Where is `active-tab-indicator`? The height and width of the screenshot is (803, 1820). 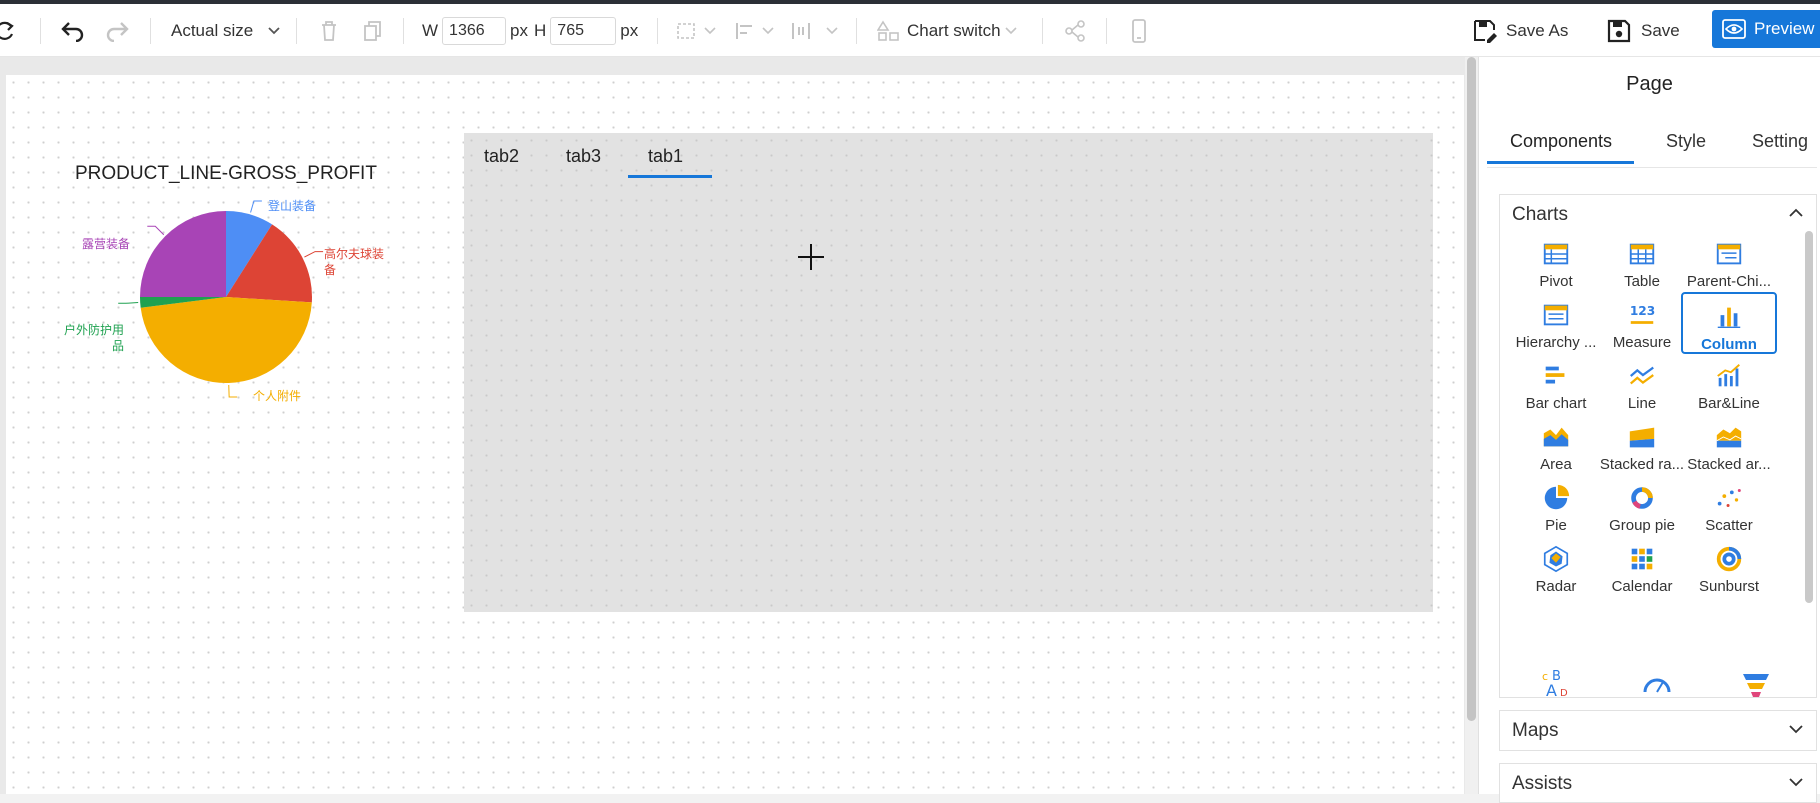
active-tab-indicator is located at coordinates (670, 176).